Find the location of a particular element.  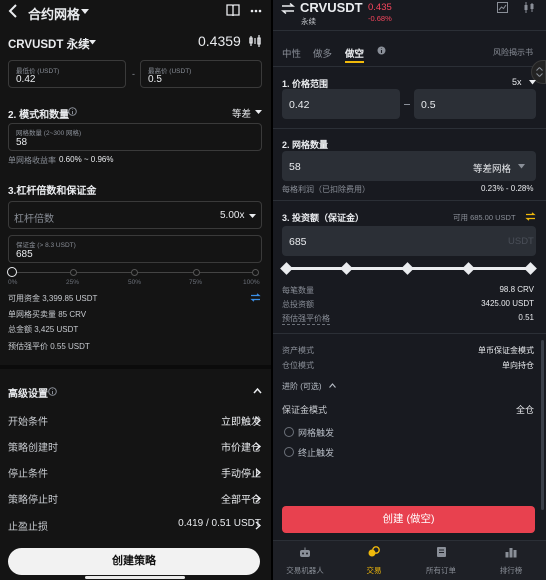

switch-pair-button is located at coordinates (288, 8).